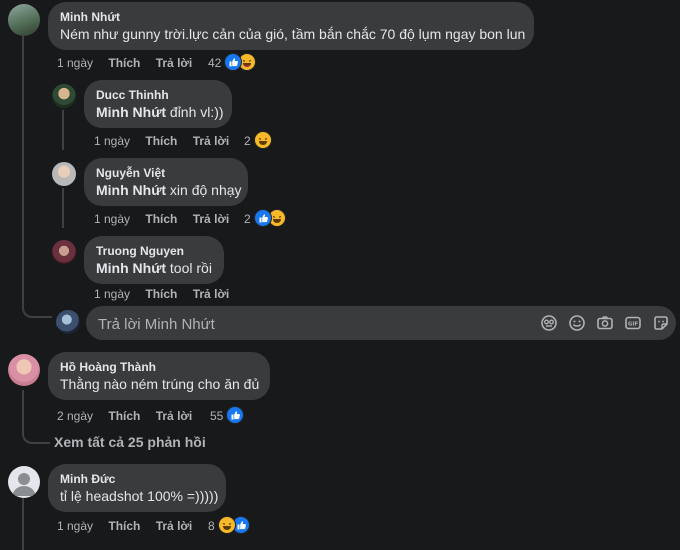 This screenshot has width=680, height=550. What do you see at coordinates (130, 442) in the screenshot?
I see `see-all-replies-link: Xem tất cả 25 phản hồi` at bounding box center [130, 442].